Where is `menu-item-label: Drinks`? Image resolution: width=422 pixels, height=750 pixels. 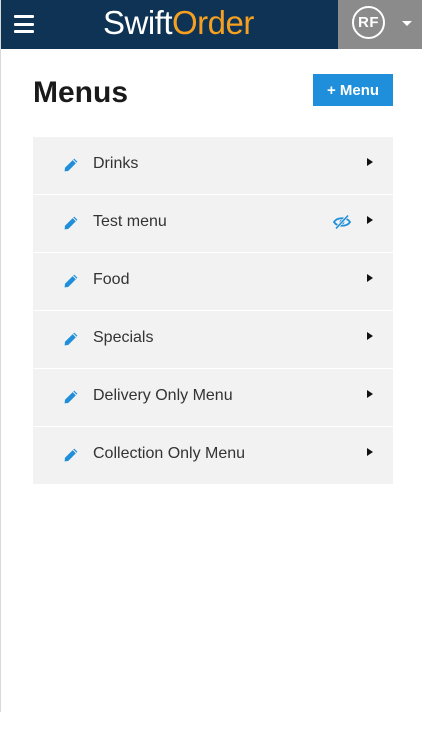 menu-item-label: Drinks is located at coordinates (116, 163).